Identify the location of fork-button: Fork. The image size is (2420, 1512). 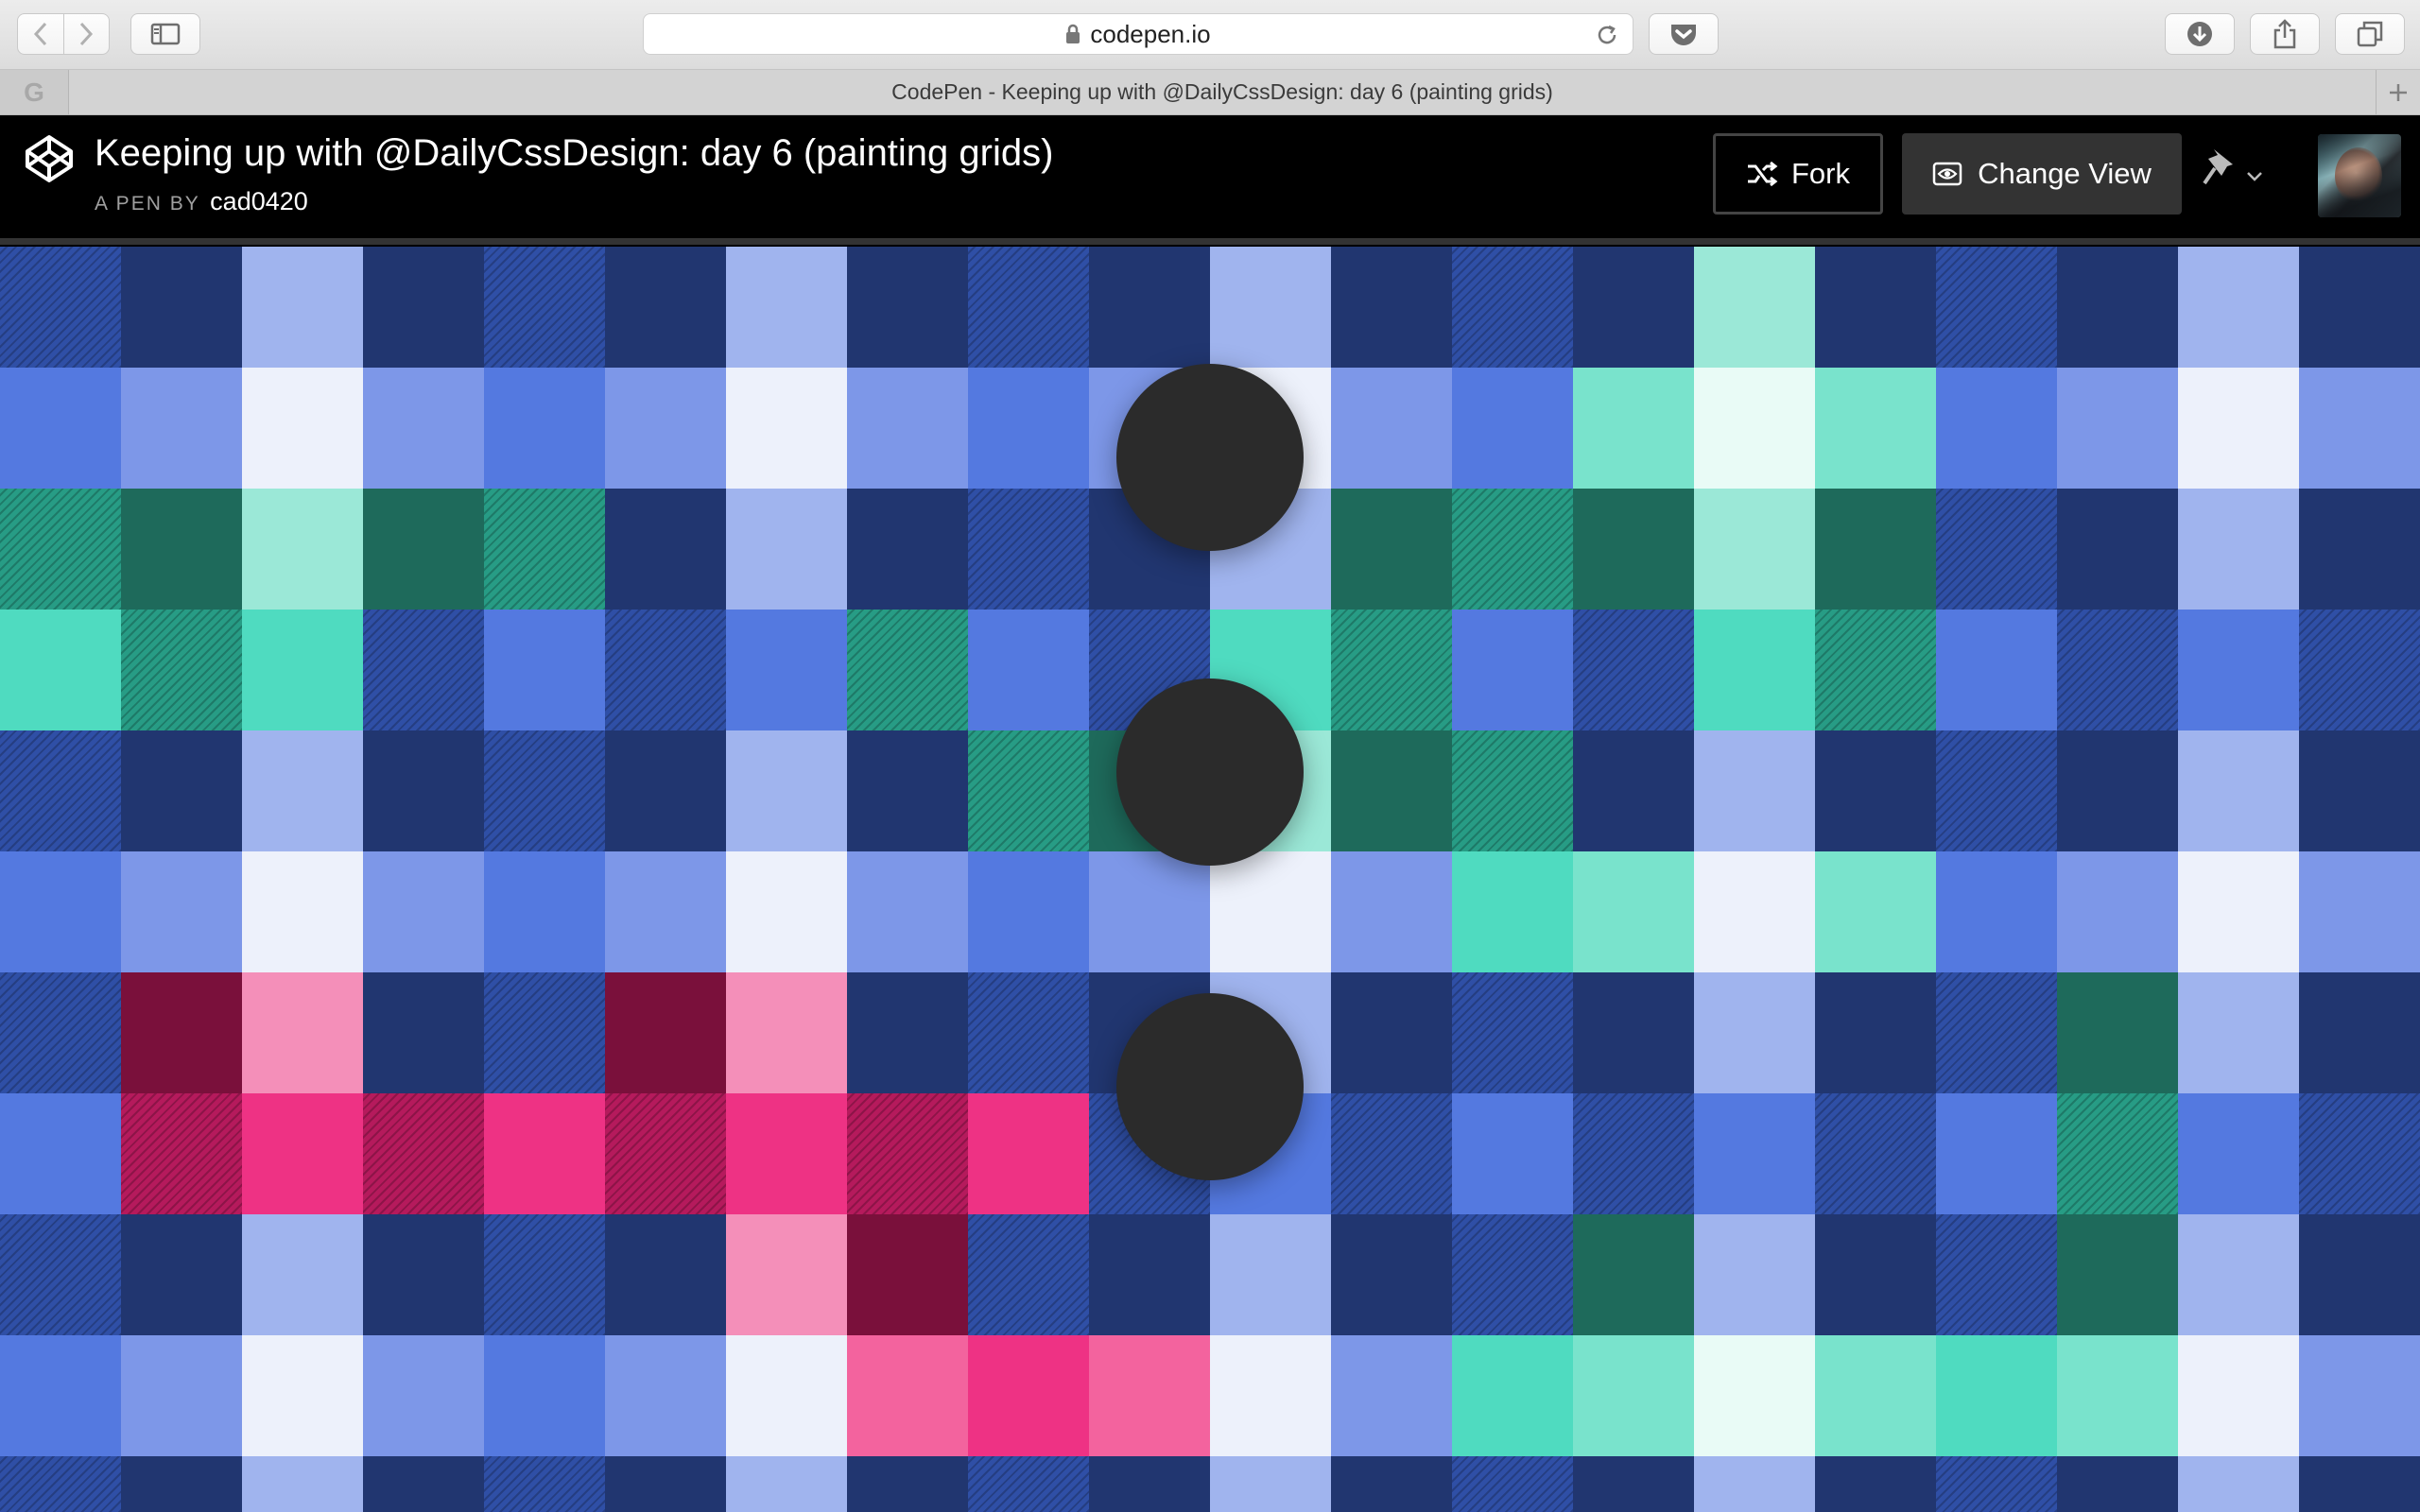
(1798, 174).